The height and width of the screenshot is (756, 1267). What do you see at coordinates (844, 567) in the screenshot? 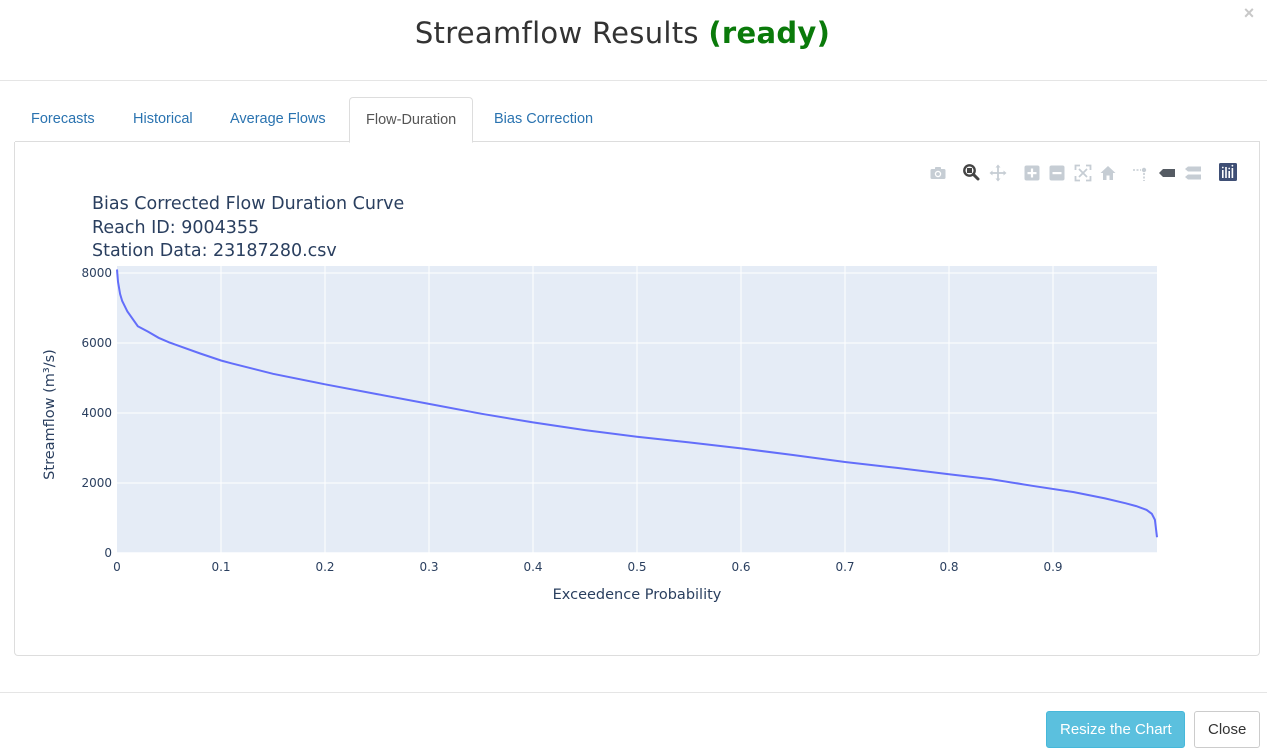
I see `x-tick-label: 0.7` at bounding box center [844, 567].